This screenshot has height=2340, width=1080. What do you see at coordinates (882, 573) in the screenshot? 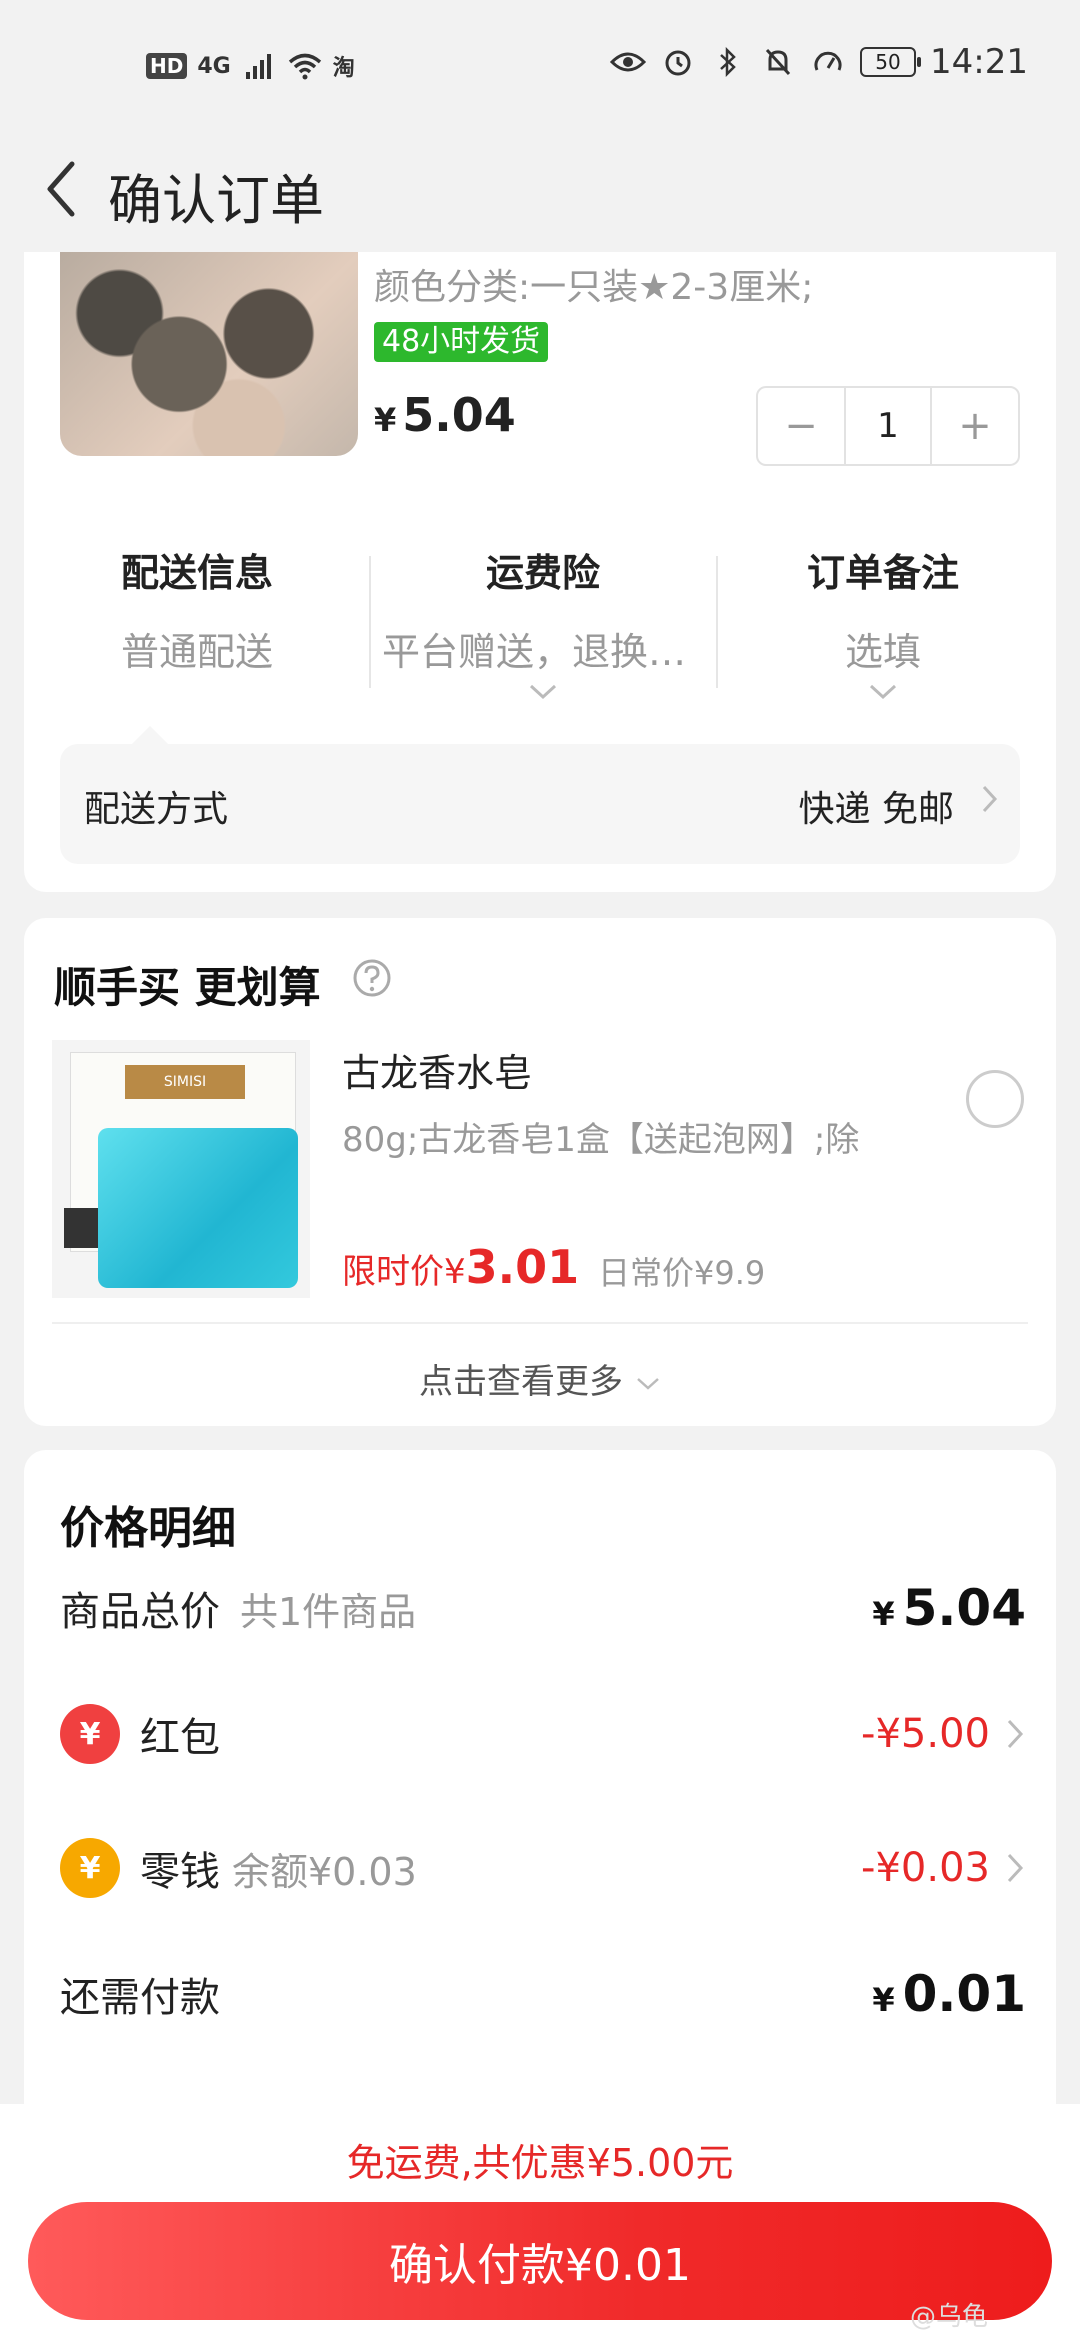
I see `option-label: 订单备注` at bounding box center [882, 573].